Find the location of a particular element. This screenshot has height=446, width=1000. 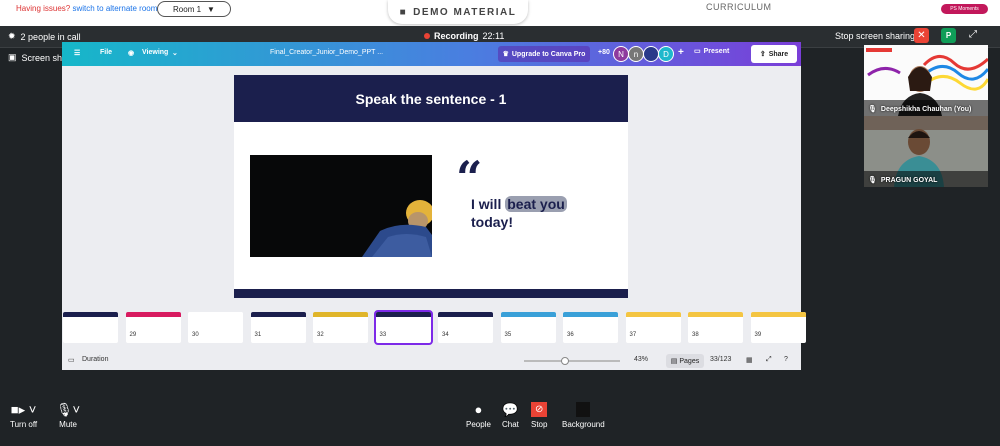

page-thumbnail: 30 is located at coordinates (215, 327).